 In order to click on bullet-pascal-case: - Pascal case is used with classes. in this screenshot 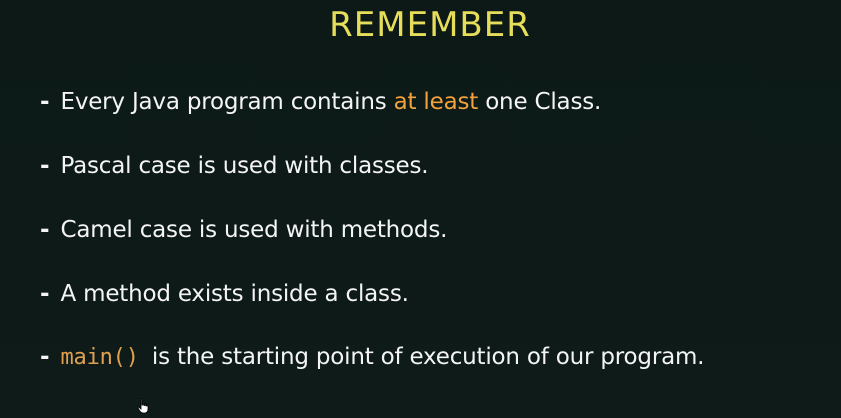, I will do `click(234, 166)`.